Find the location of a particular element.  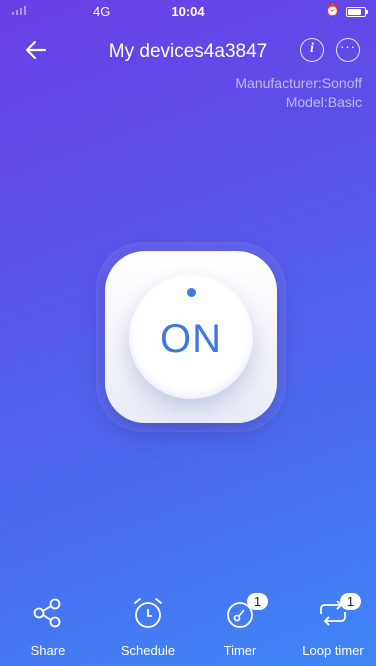

info-icon: i is located at coordinates (312, 48).